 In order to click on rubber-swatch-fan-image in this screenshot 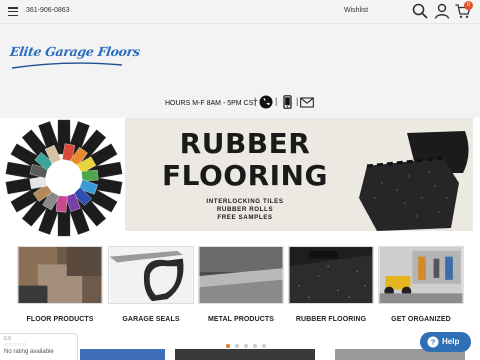, I will do `click(64, 178)`.